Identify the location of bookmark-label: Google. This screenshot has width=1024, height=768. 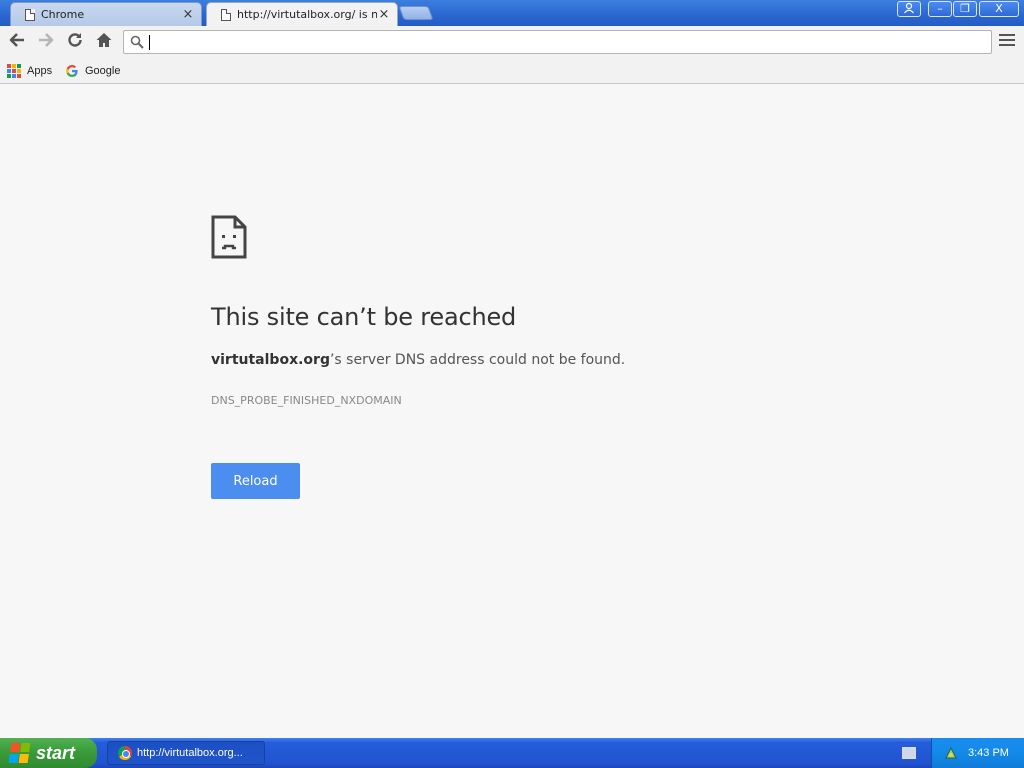
(103, 71).